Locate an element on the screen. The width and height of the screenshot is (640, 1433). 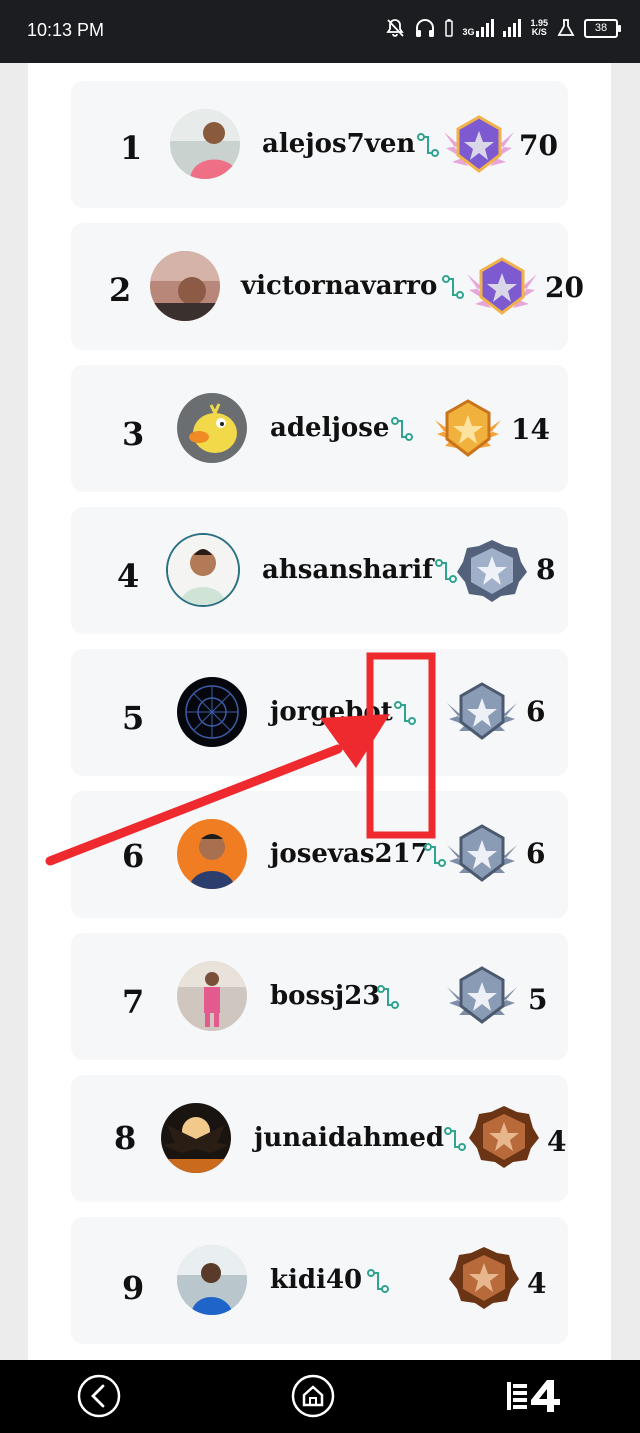
battery-saver-icon is located at coordinates (449, 28).